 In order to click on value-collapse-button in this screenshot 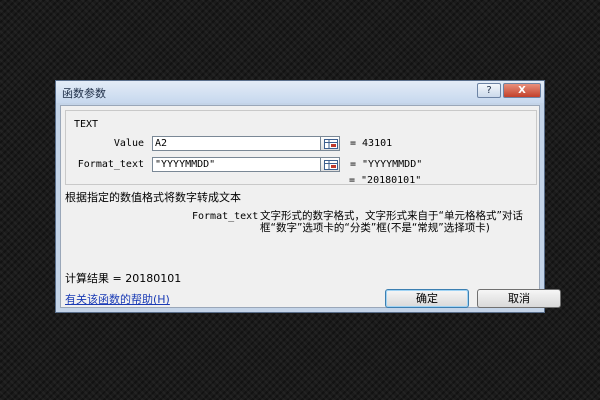, I will do `click(330, 143)`.